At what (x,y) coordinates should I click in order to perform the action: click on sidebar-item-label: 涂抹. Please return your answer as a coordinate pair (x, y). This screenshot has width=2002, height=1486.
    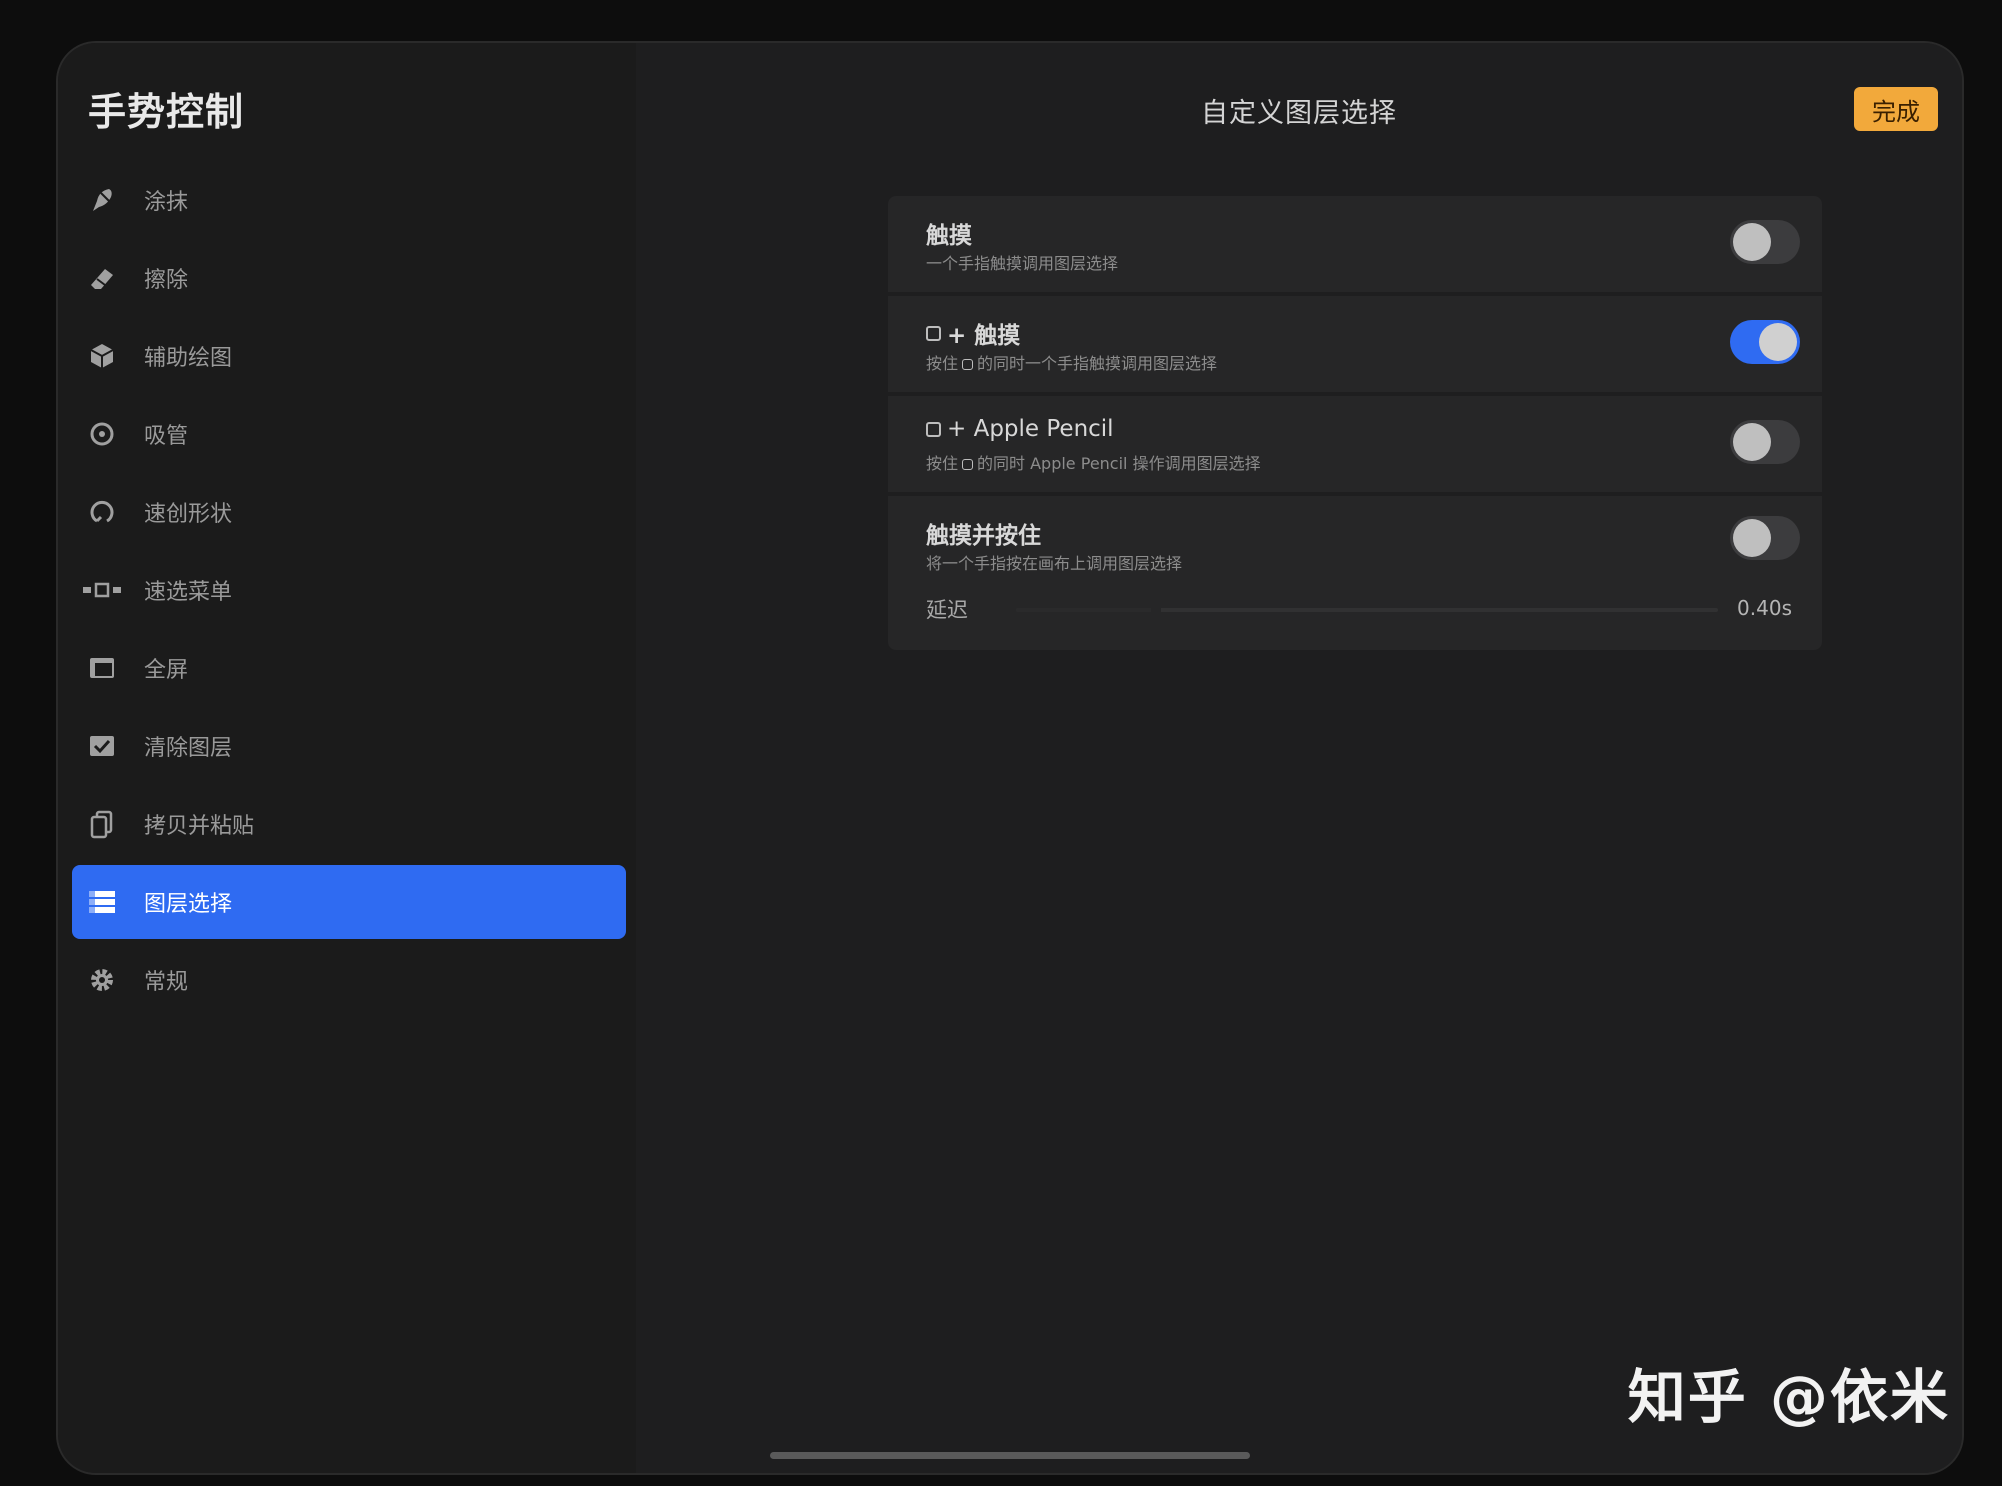
    Looking at the image, I should click on (166, 202).